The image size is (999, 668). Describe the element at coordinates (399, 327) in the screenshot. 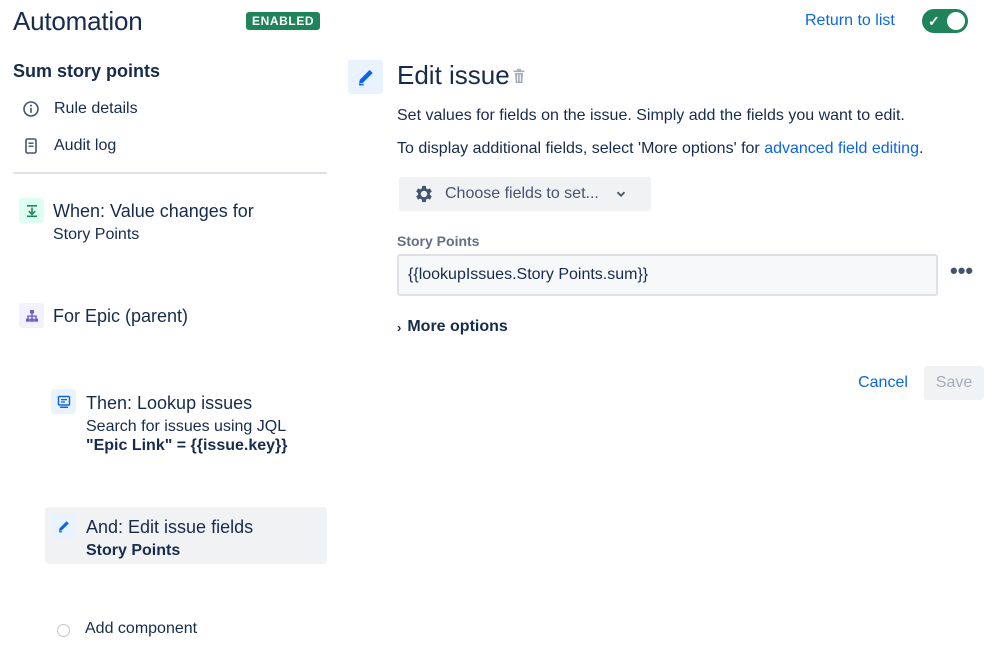

I see `chevron-right-icon: ›` at that location.